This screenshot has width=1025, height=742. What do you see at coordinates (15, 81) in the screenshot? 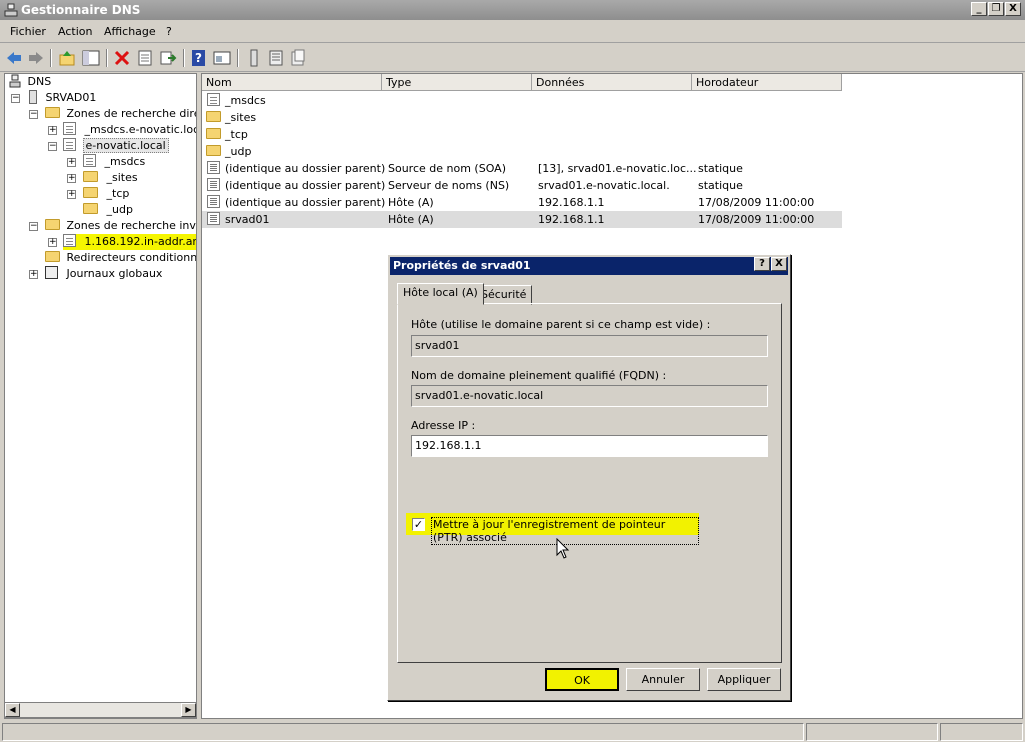
I see `dns-icon` at bounding box center [15, 81].